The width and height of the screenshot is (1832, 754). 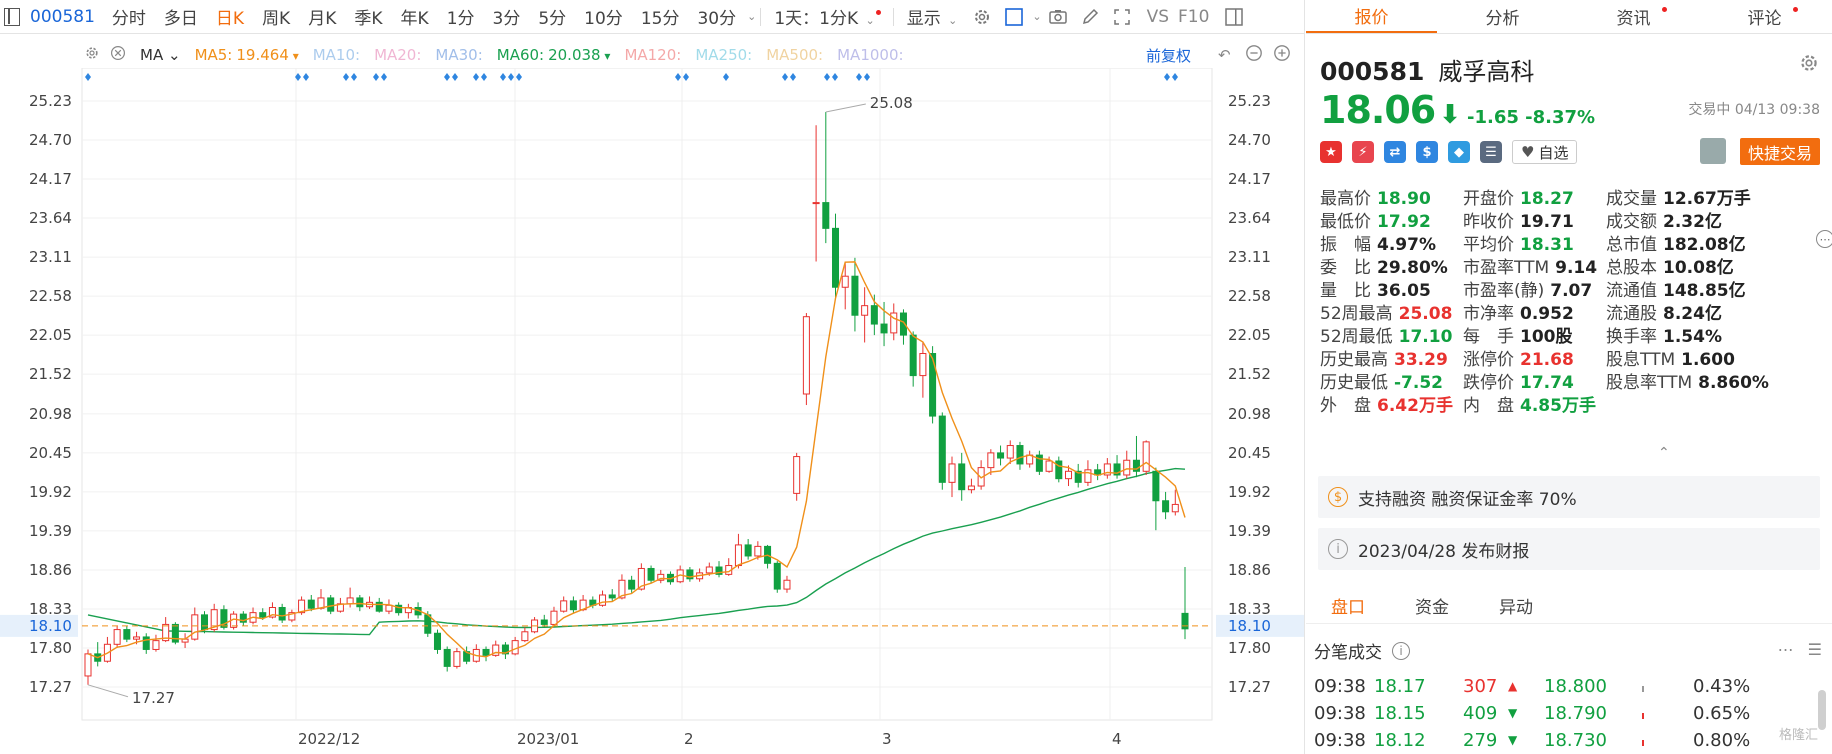 I want to click on period-tab: 10分, so click(x=603, y=16).